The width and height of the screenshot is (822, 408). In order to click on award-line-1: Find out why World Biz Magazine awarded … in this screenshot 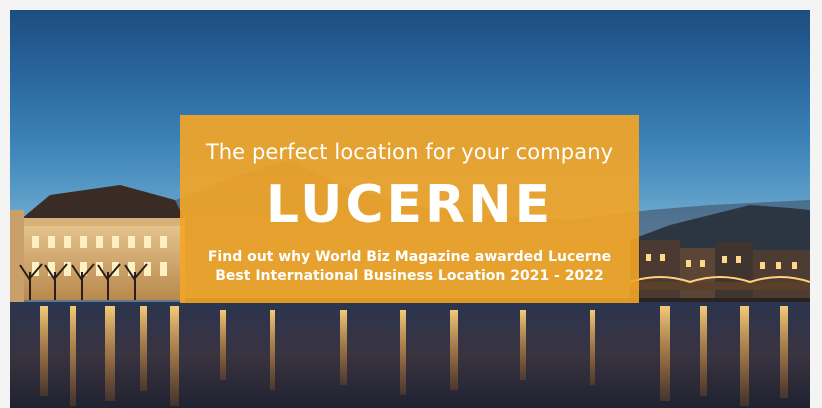, I will do `click(409, 257)`.